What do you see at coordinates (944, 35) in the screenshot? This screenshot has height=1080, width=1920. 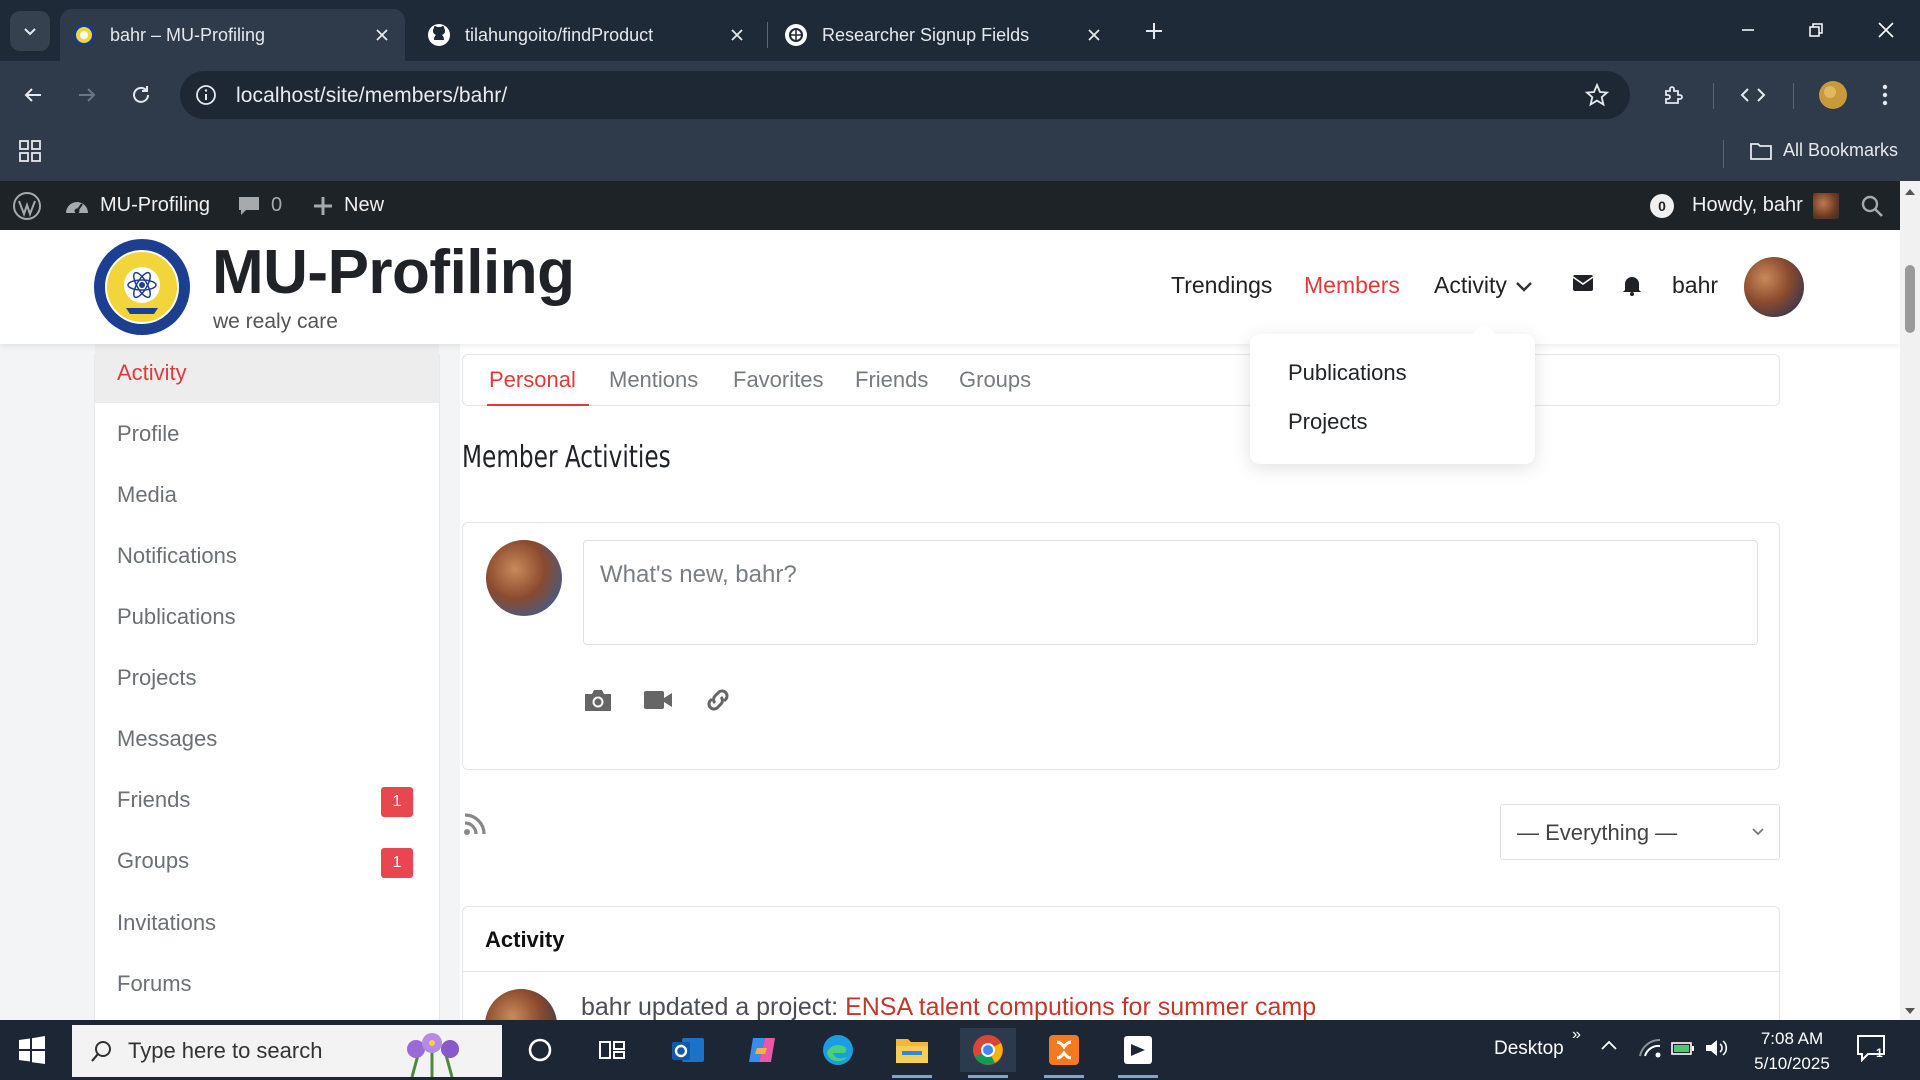 I see `tab-researcher-signup: Researcher Signup Fields` at bounding box center [944, 35].